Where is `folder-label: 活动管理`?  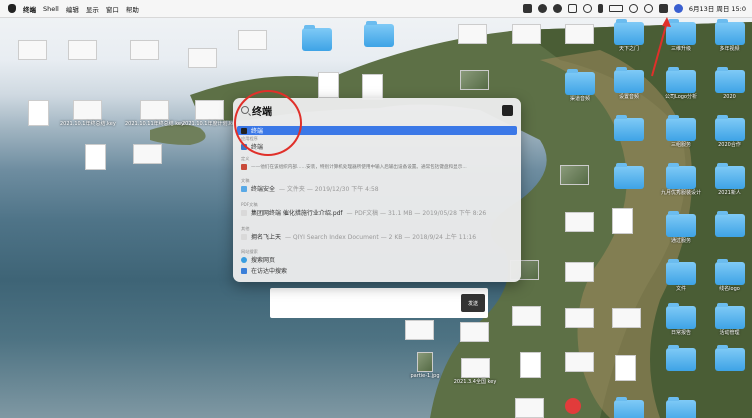
folder-label: 活动管理 is located at coordinates (729, 333).